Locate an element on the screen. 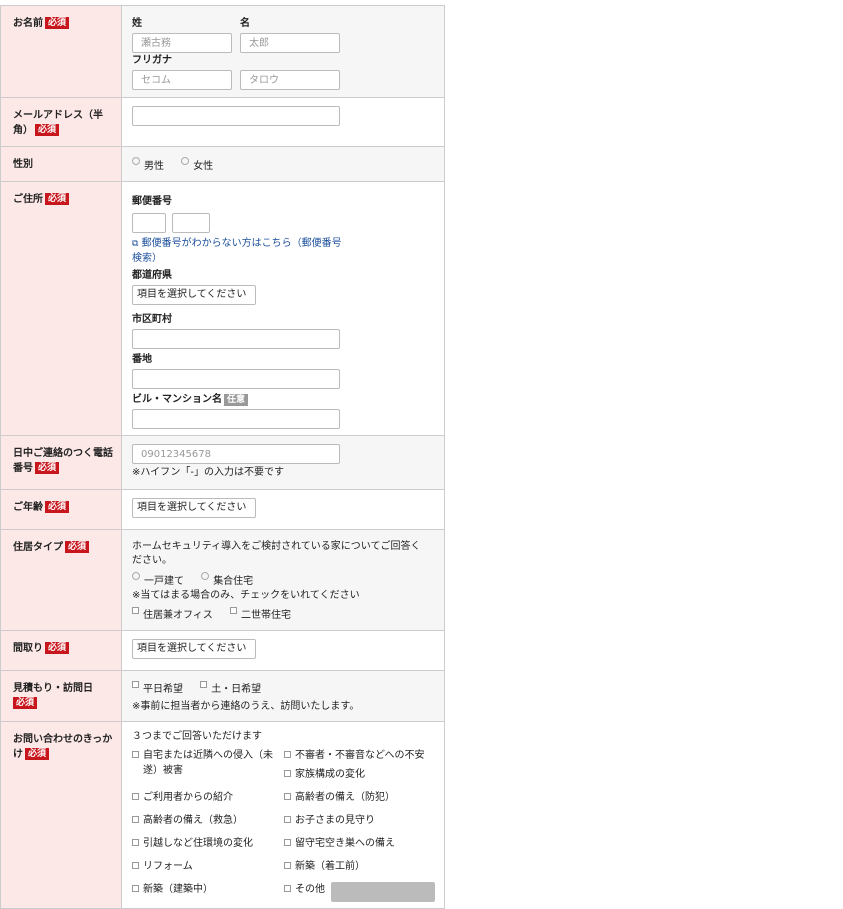 This screenshot has width=843, height=909. inquiry-option-group: 不審者・不審音などへの不安 家族構成の変化 is located at coordinates (360, 765).